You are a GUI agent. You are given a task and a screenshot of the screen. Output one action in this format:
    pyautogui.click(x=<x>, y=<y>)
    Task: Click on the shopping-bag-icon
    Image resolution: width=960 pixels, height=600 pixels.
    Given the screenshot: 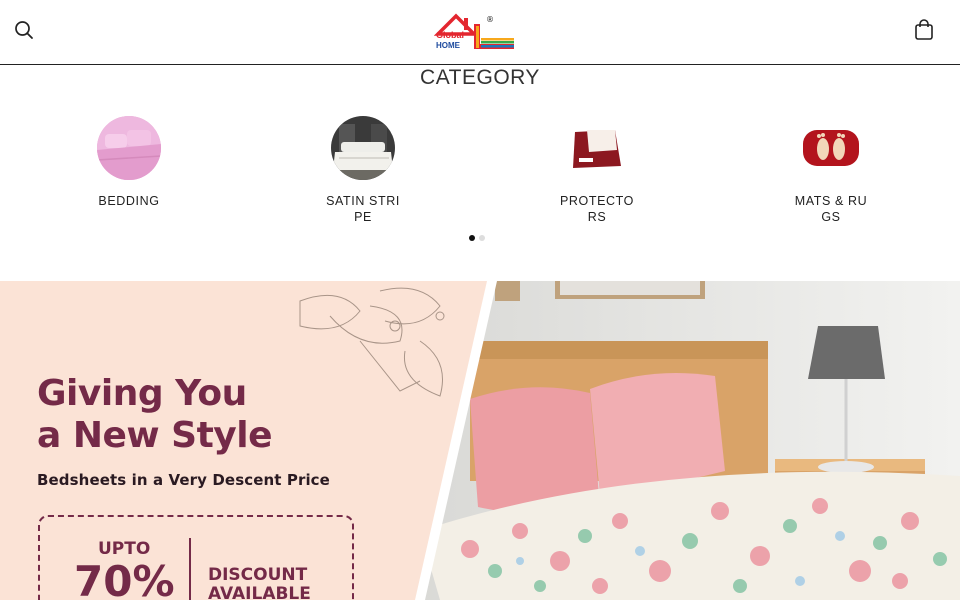 What is the action you would take?
    pyautogui.click(x=924, y=30)
    